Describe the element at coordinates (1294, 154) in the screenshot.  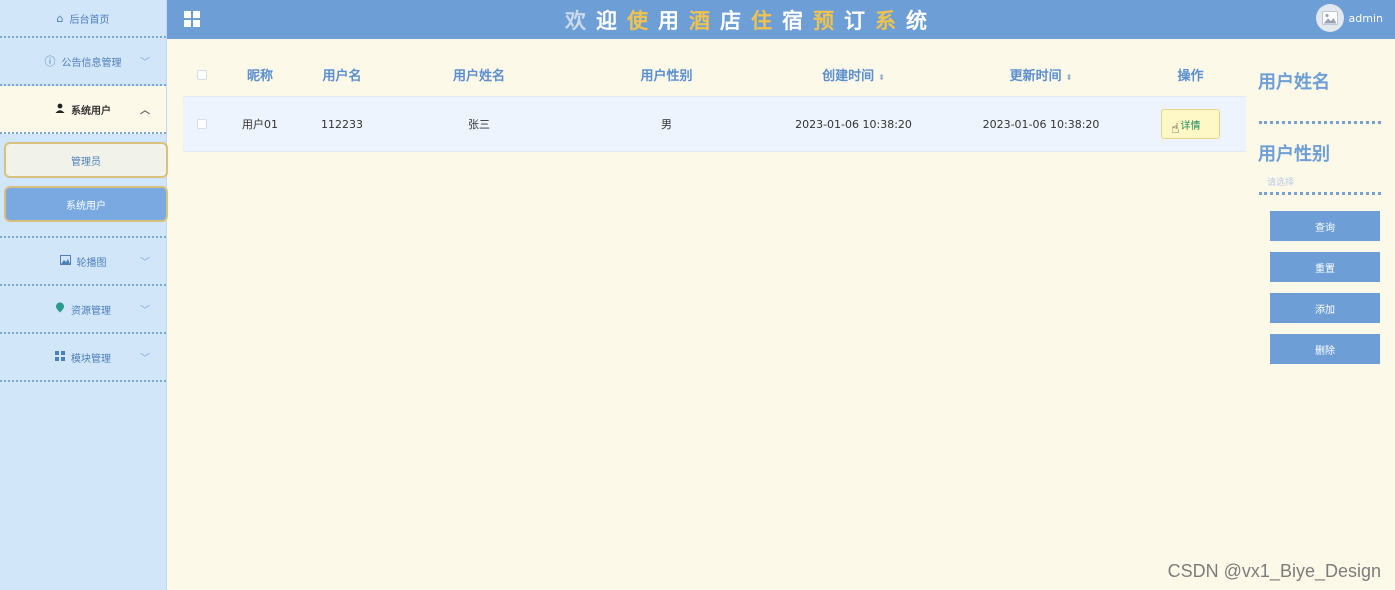
I see `filter-gender-label: 用户性别` at that location.